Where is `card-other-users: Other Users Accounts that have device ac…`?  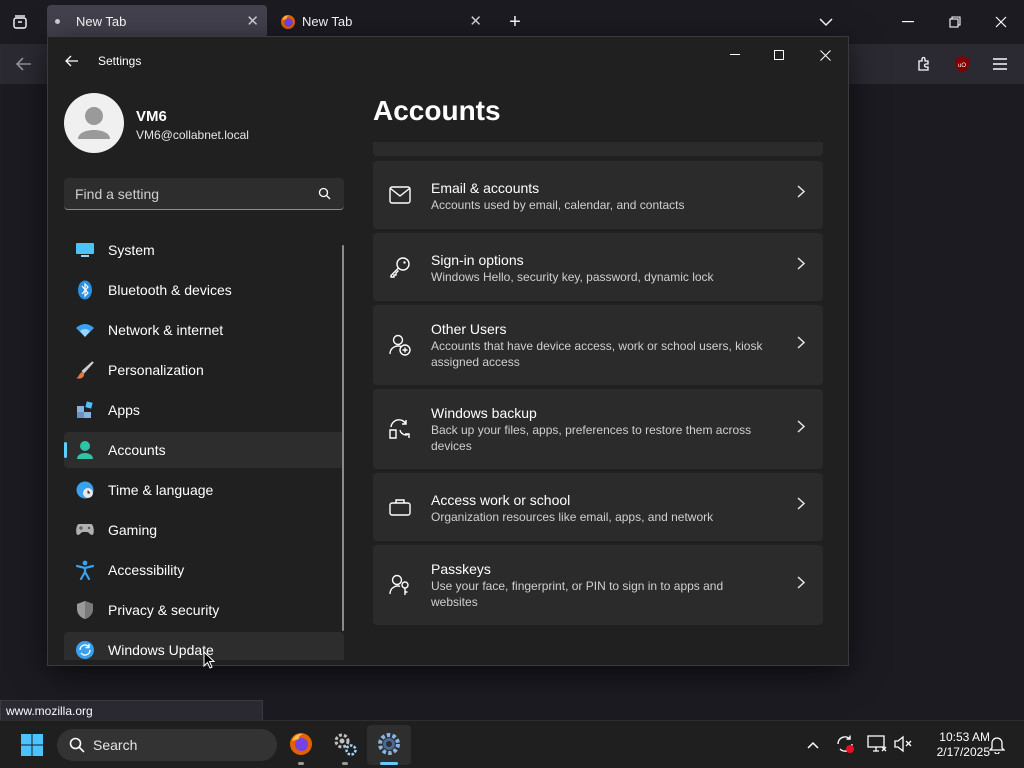 card-other-users: Other Users Accounts that have device ac… is located at coordinates (598, 345).